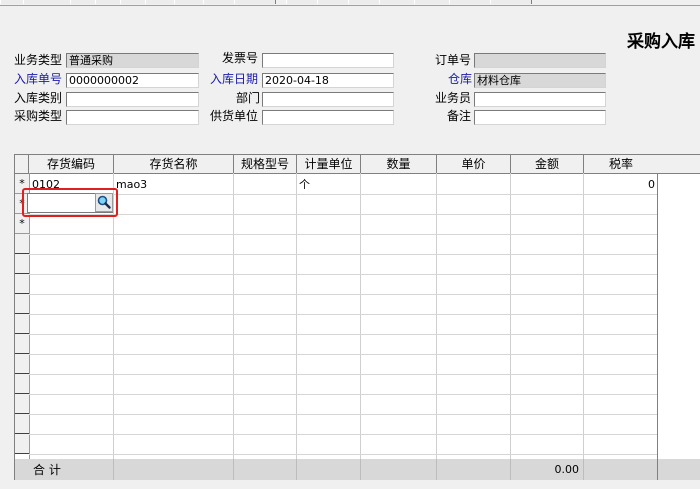  Describe the element at coordinates (132, 80) in the screenshot. I see `receipt-no-field: 0000000002` at that location.